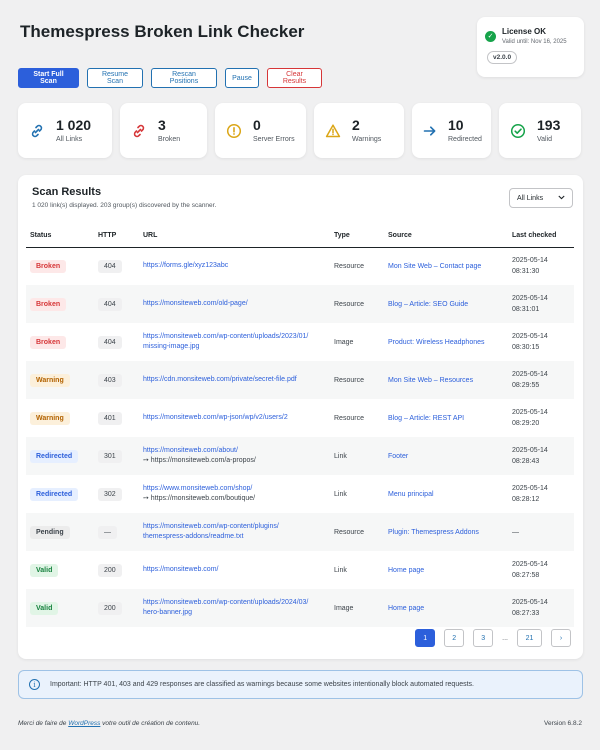 Image resolution: width=600 pixels, height=750 pixels. Describe the element at coordinates (234, 266) in the screenshot. I see `url-link: https://forms.gle/xyz123abc` at that location.